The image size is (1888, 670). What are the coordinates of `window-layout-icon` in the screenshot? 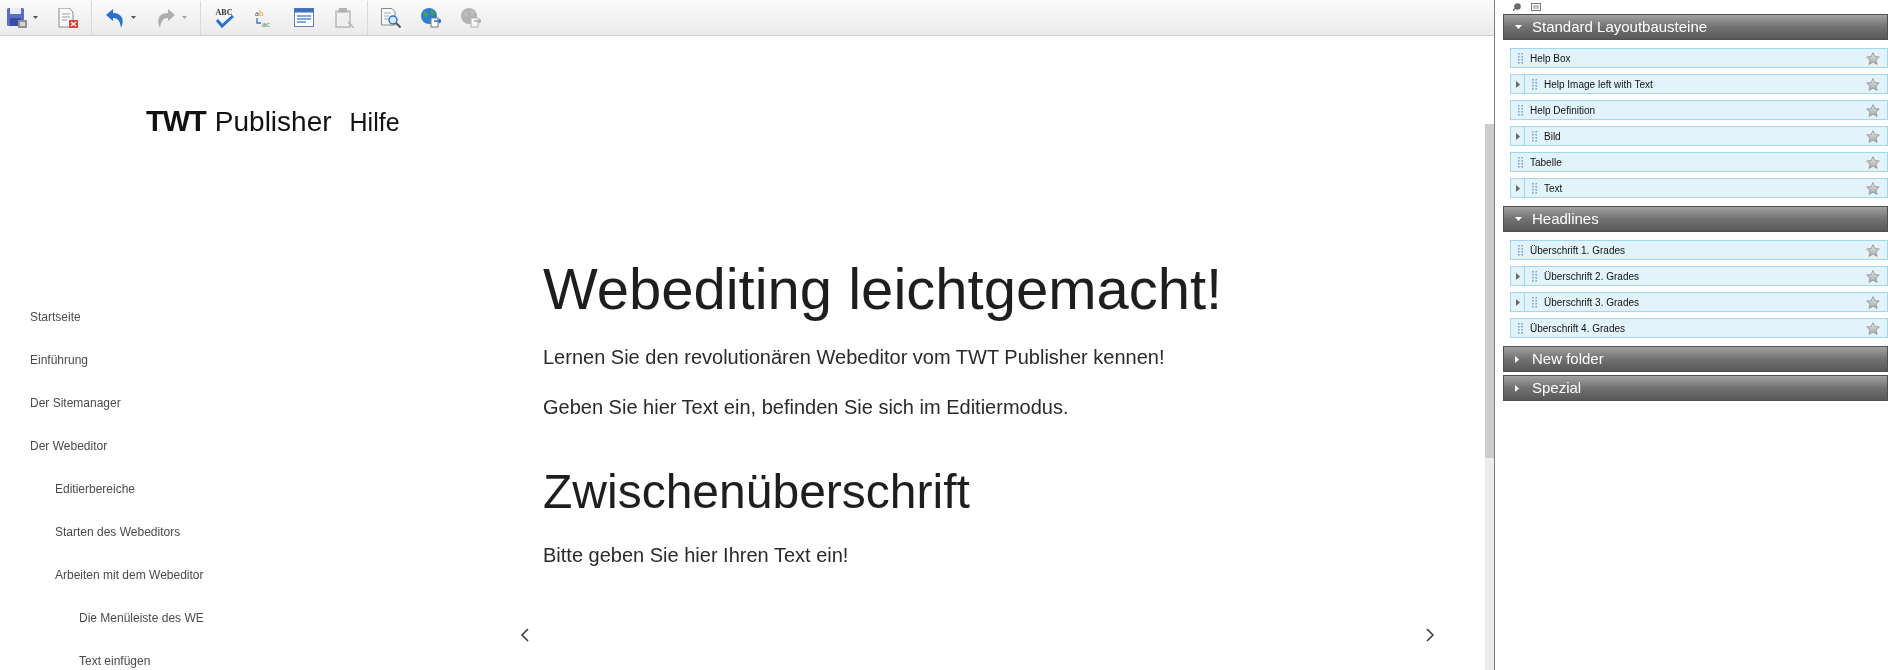 It's located at (304, 17).